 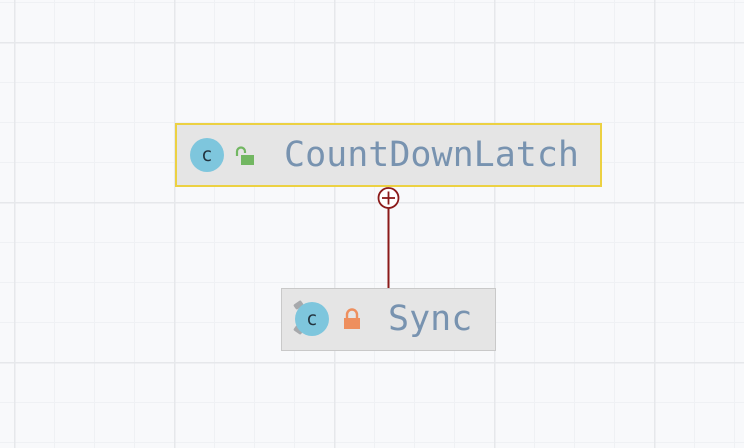 I want to click on unlocked-padlock-icon, so click(x=244, y=155).